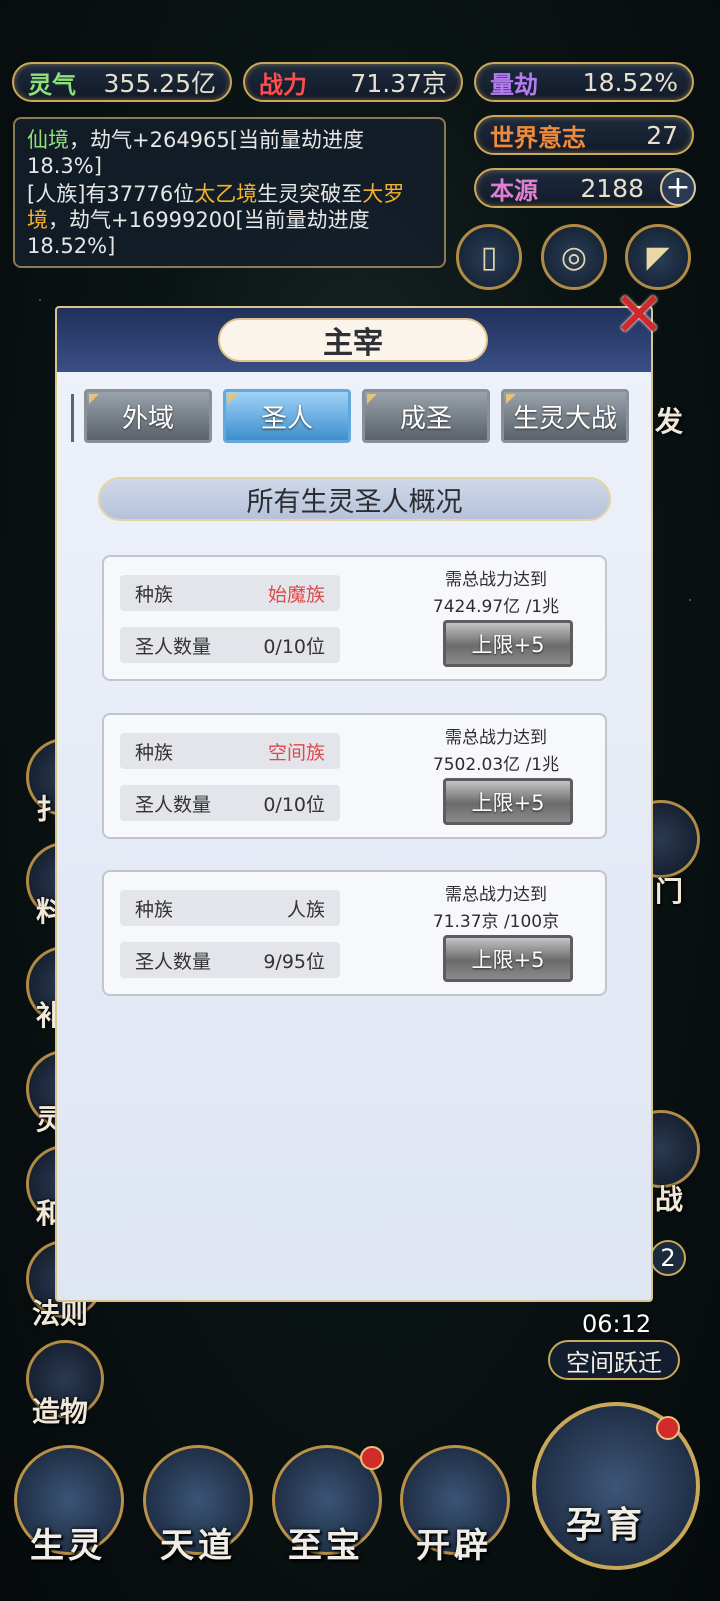  I want to click on section-title: 所有生灵圣人概况, so click(354, 499).